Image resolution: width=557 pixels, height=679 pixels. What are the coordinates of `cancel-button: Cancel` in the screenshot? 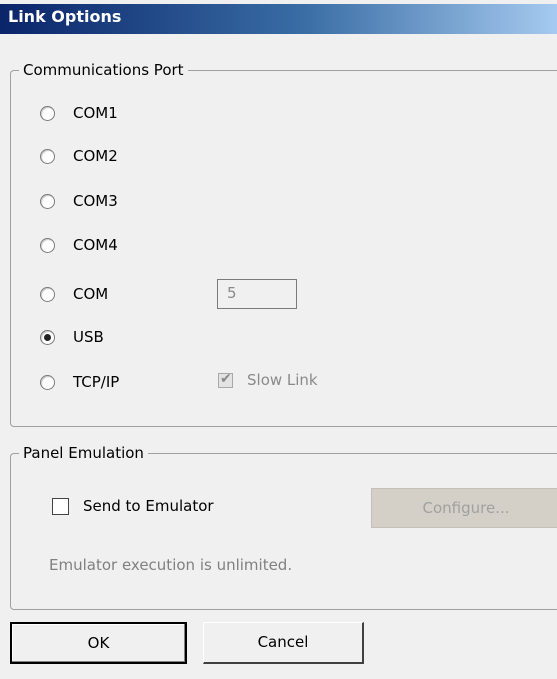 It's located at (283, 643).